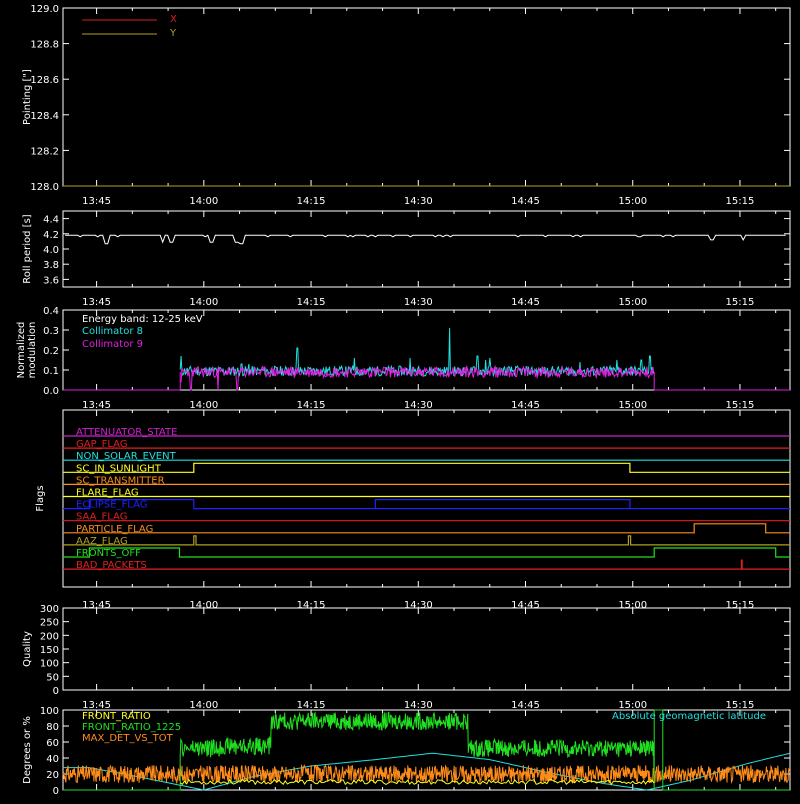  I want to click on flag-particle-flag: PARTICLE_FLAG, so click(426, 529).